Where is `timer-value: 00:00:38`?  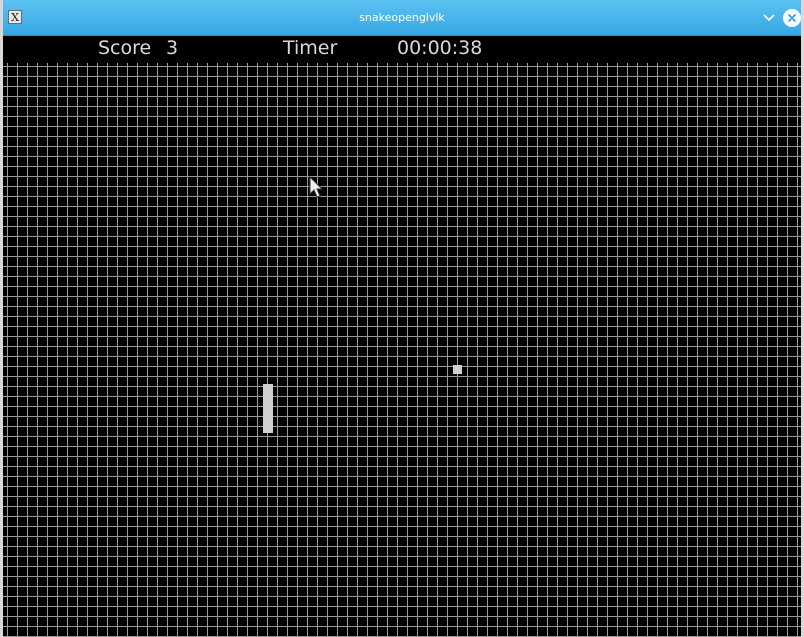 timer-value: 00:00:38 is located at coordinates (440, 48).